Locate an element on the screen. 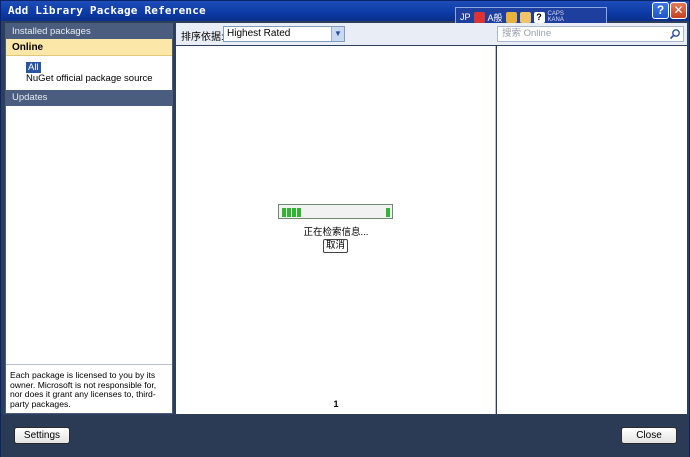 This screenshot has width=690, height=457. settings-button: Settings is located at coordinates (42, 435).